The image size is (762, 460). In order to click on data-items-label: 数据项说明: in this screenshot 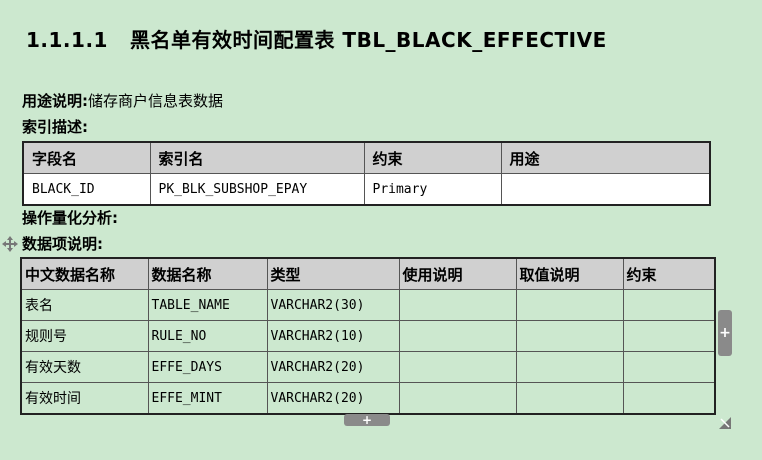, I will do `click(62, 244)`.